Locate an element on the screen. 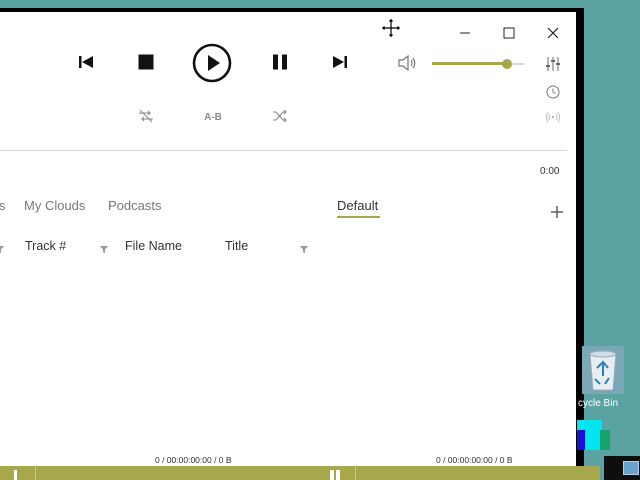  close-button is located at coordinates (553, 33).